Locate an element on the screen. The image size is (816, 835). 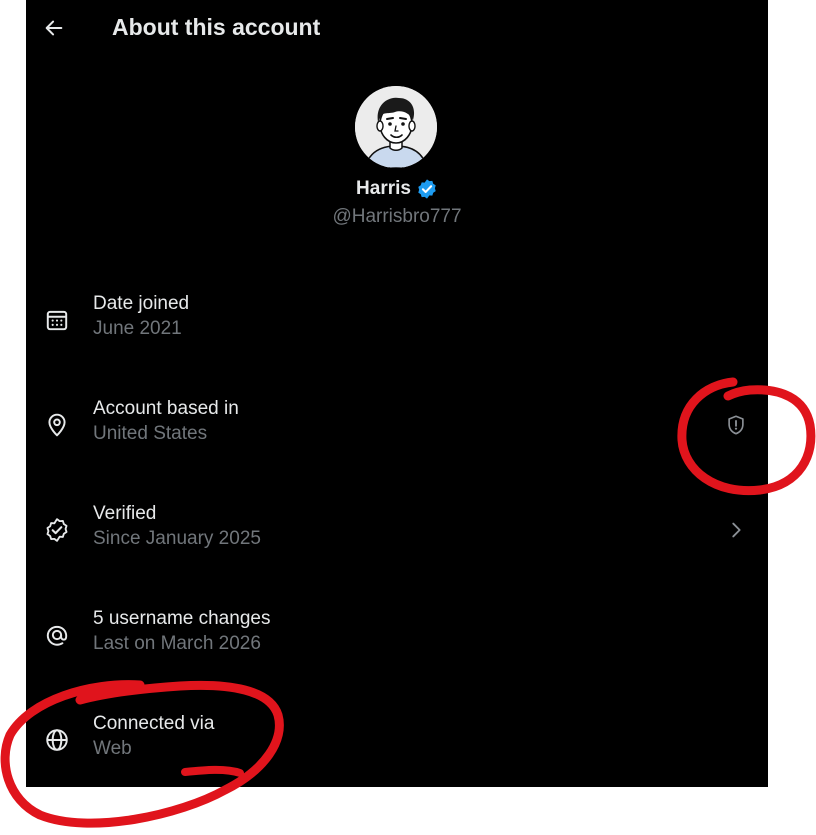
back-button is located at coordinates (54, 28).